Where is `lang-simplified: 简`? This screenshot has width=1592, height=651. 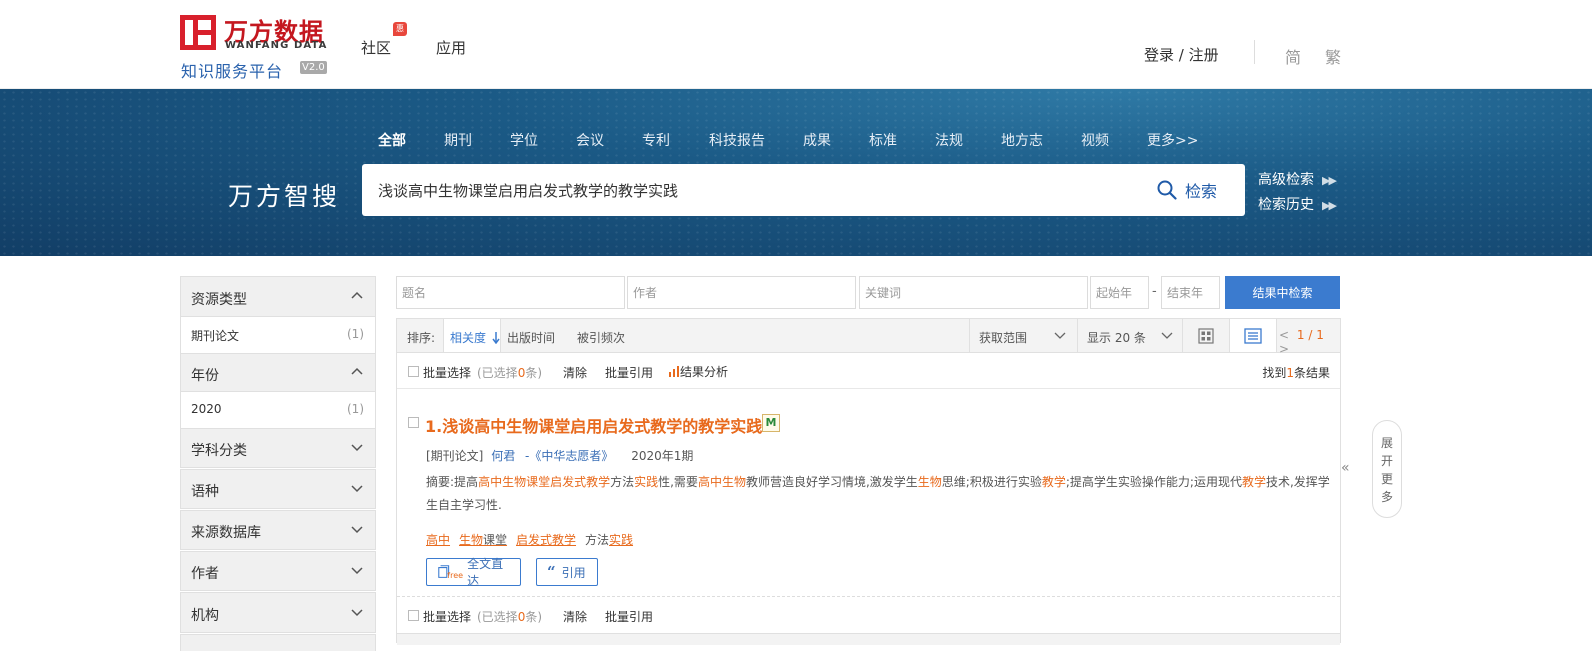
lang-simplified: 简 is located at coordinates (1293, 56).